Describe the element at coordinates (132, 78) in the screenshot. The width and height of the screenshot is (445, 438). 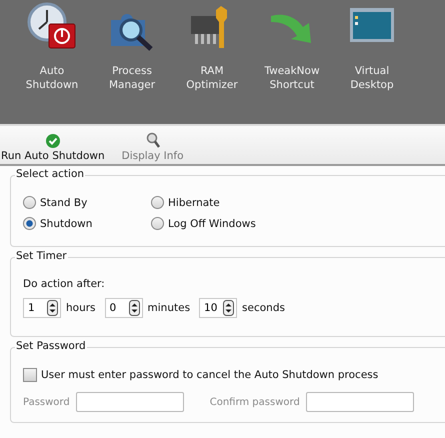
I see `module-label: Process Manager` at that location.